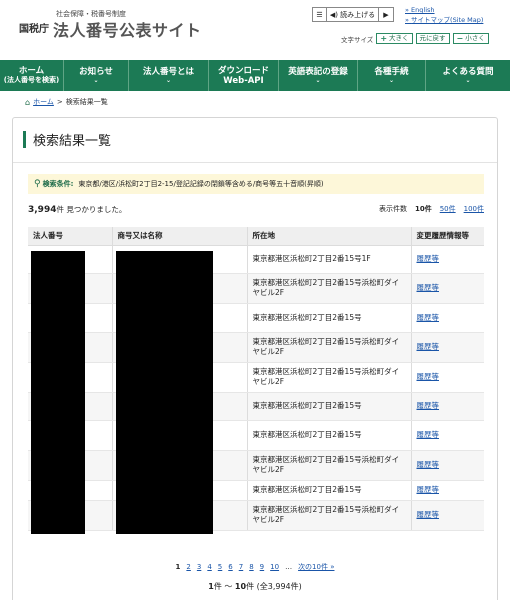 Image resolution: width=510 pixels, height=600 pixels. What do you see at coordinates (320, 14) in the screenshot?
I see `menu-icon: ☰` at bounding box center [320, 14].